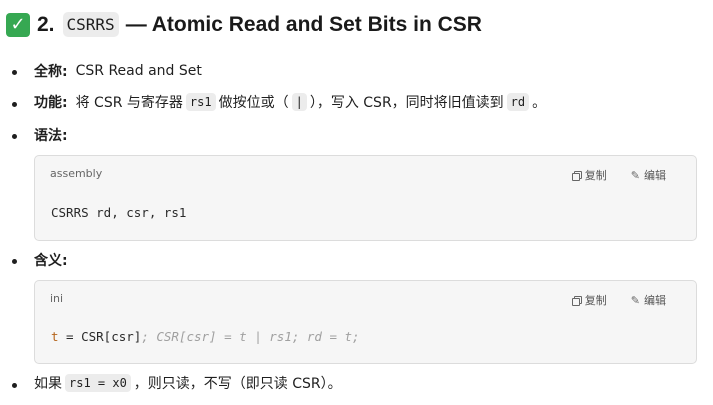  What do you see at coordinates (57, 298) in the screenshot?
I see `code-language-label: ini` at bounding box center [57, 298].